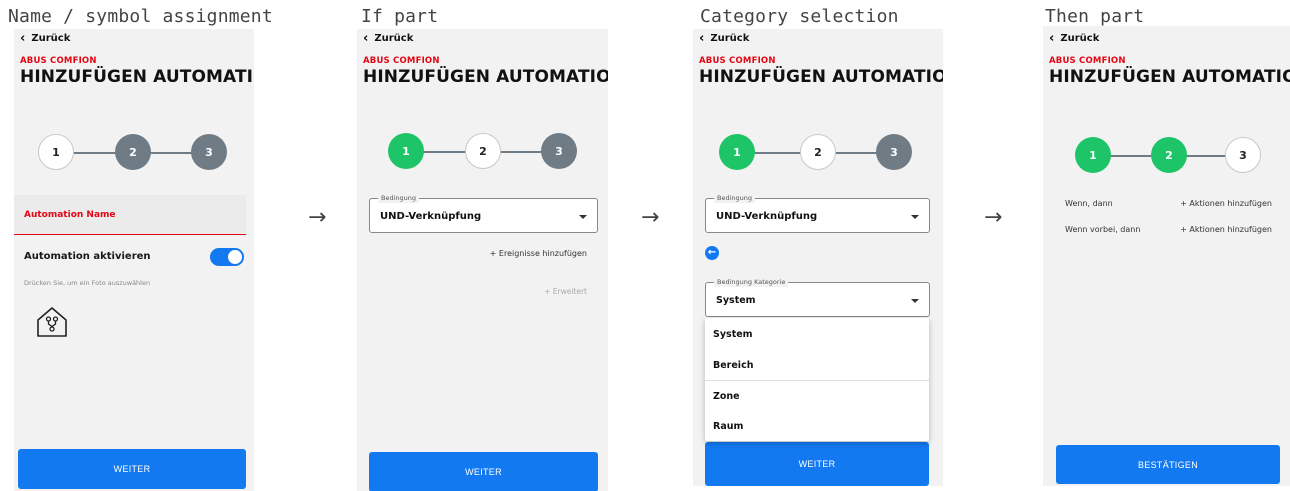 Image resolution: width=1290 pixels, height=491 pixels. What do you see at coordinates (87, 283) in the screenshot?
I see `photo-hint: Drücken Sie, um ein Foto auszuwählen` at bounding box center [87, 283].